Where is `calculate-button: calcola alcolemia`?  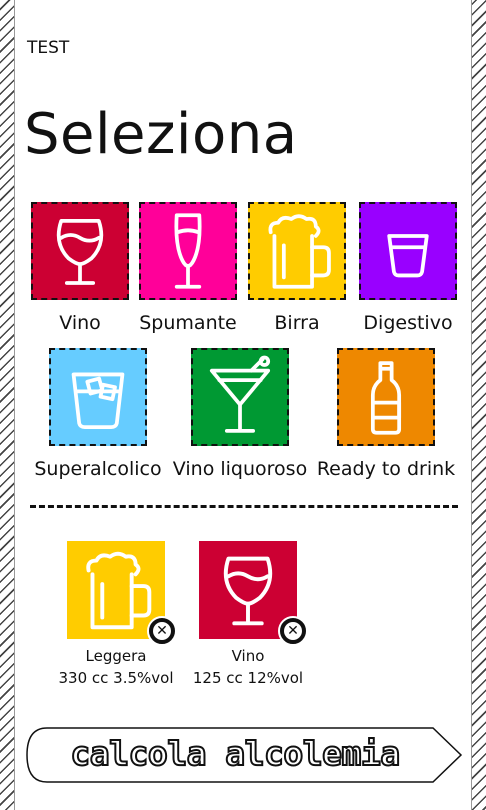 calculate-button: calcola alcolemia is located at coordinates (244, 755).